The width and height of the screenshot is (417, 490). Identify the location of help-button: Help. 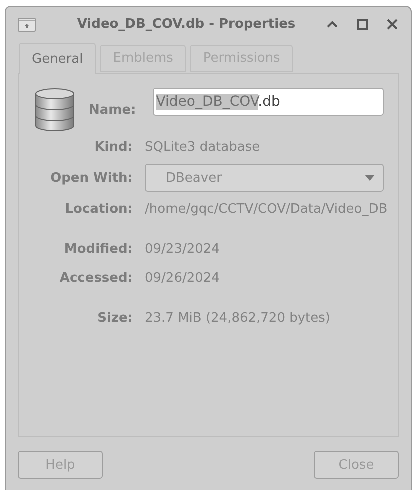
(60, 465).